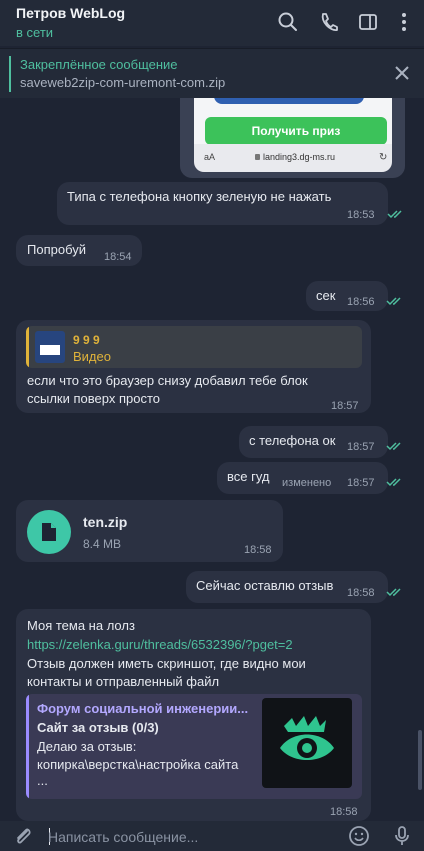 Image resolution: width=424 pixels, height=851 pixels. Describe the element at coordinates (299, 157) in the screenshot. I see `screenshot-url: landing3.dg-ms.ru` at that location.